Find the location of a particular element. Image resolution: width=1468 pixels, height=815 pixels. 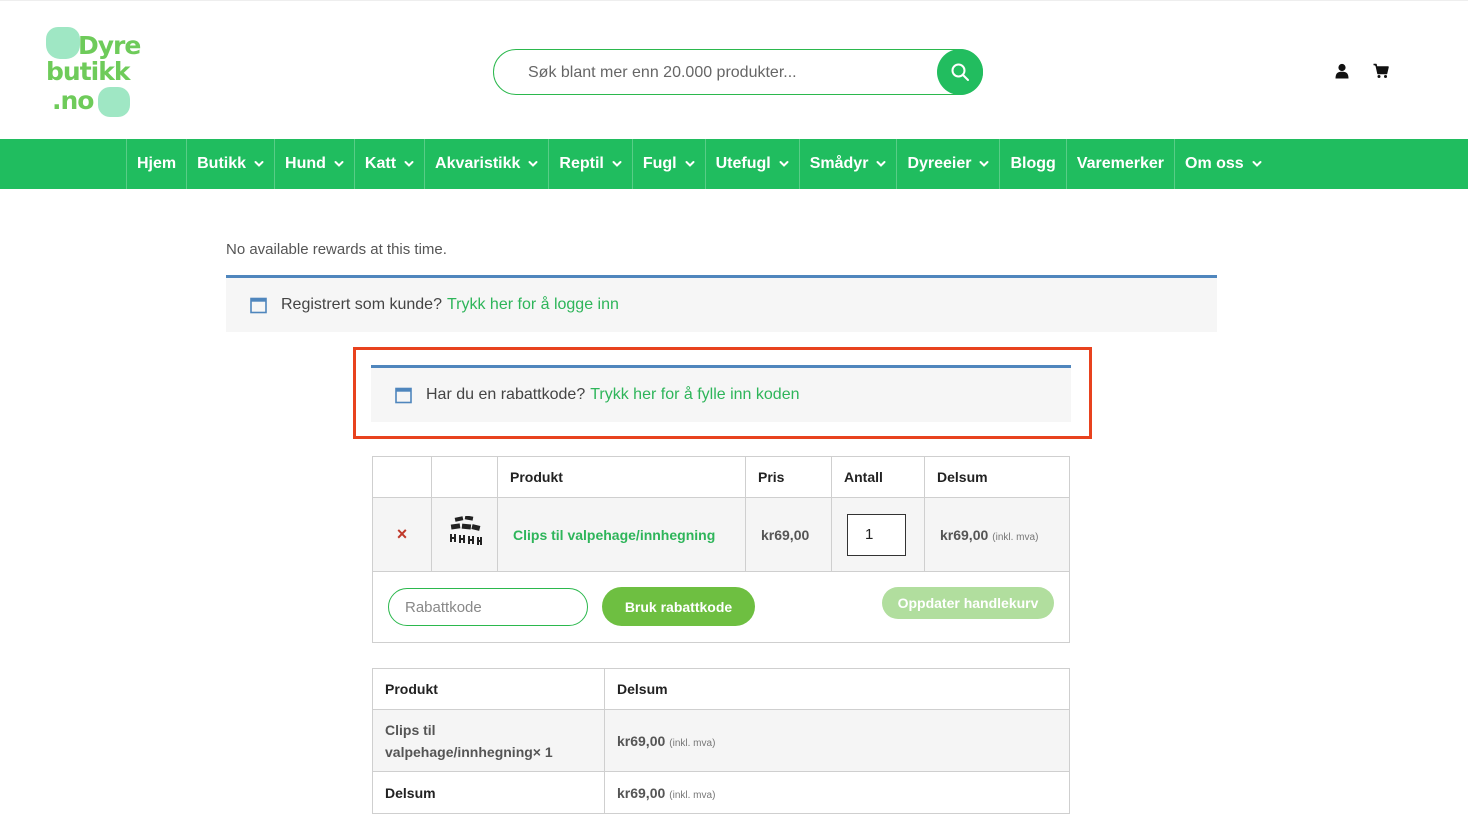

login-notice-text: Registrert som kunde? is located at coordinates (361, 304).